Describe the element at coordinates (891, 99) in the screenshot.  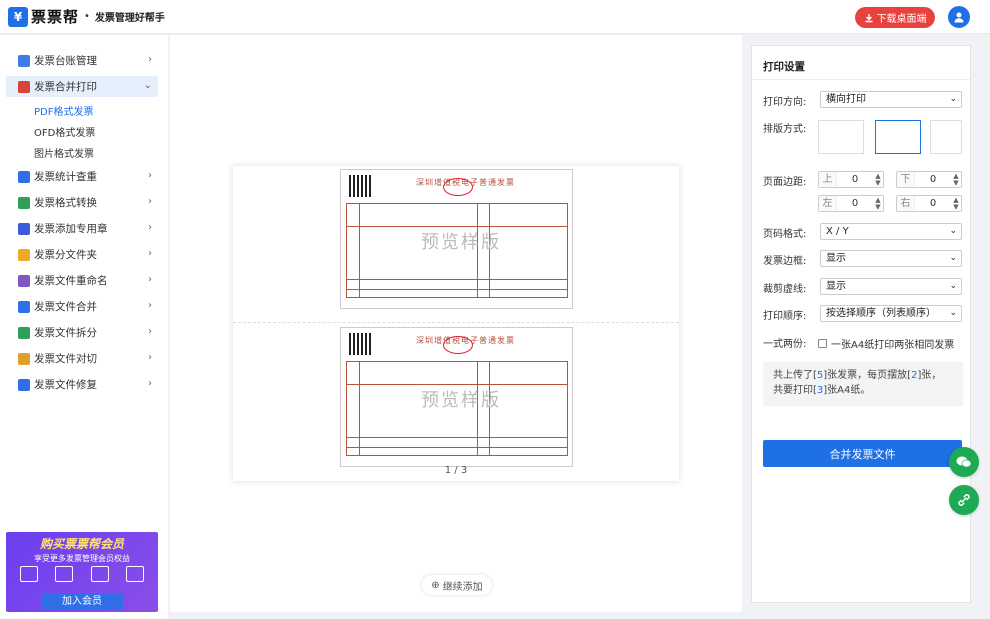
I see `orientation-select: 横向打印 ⌄` at that location.